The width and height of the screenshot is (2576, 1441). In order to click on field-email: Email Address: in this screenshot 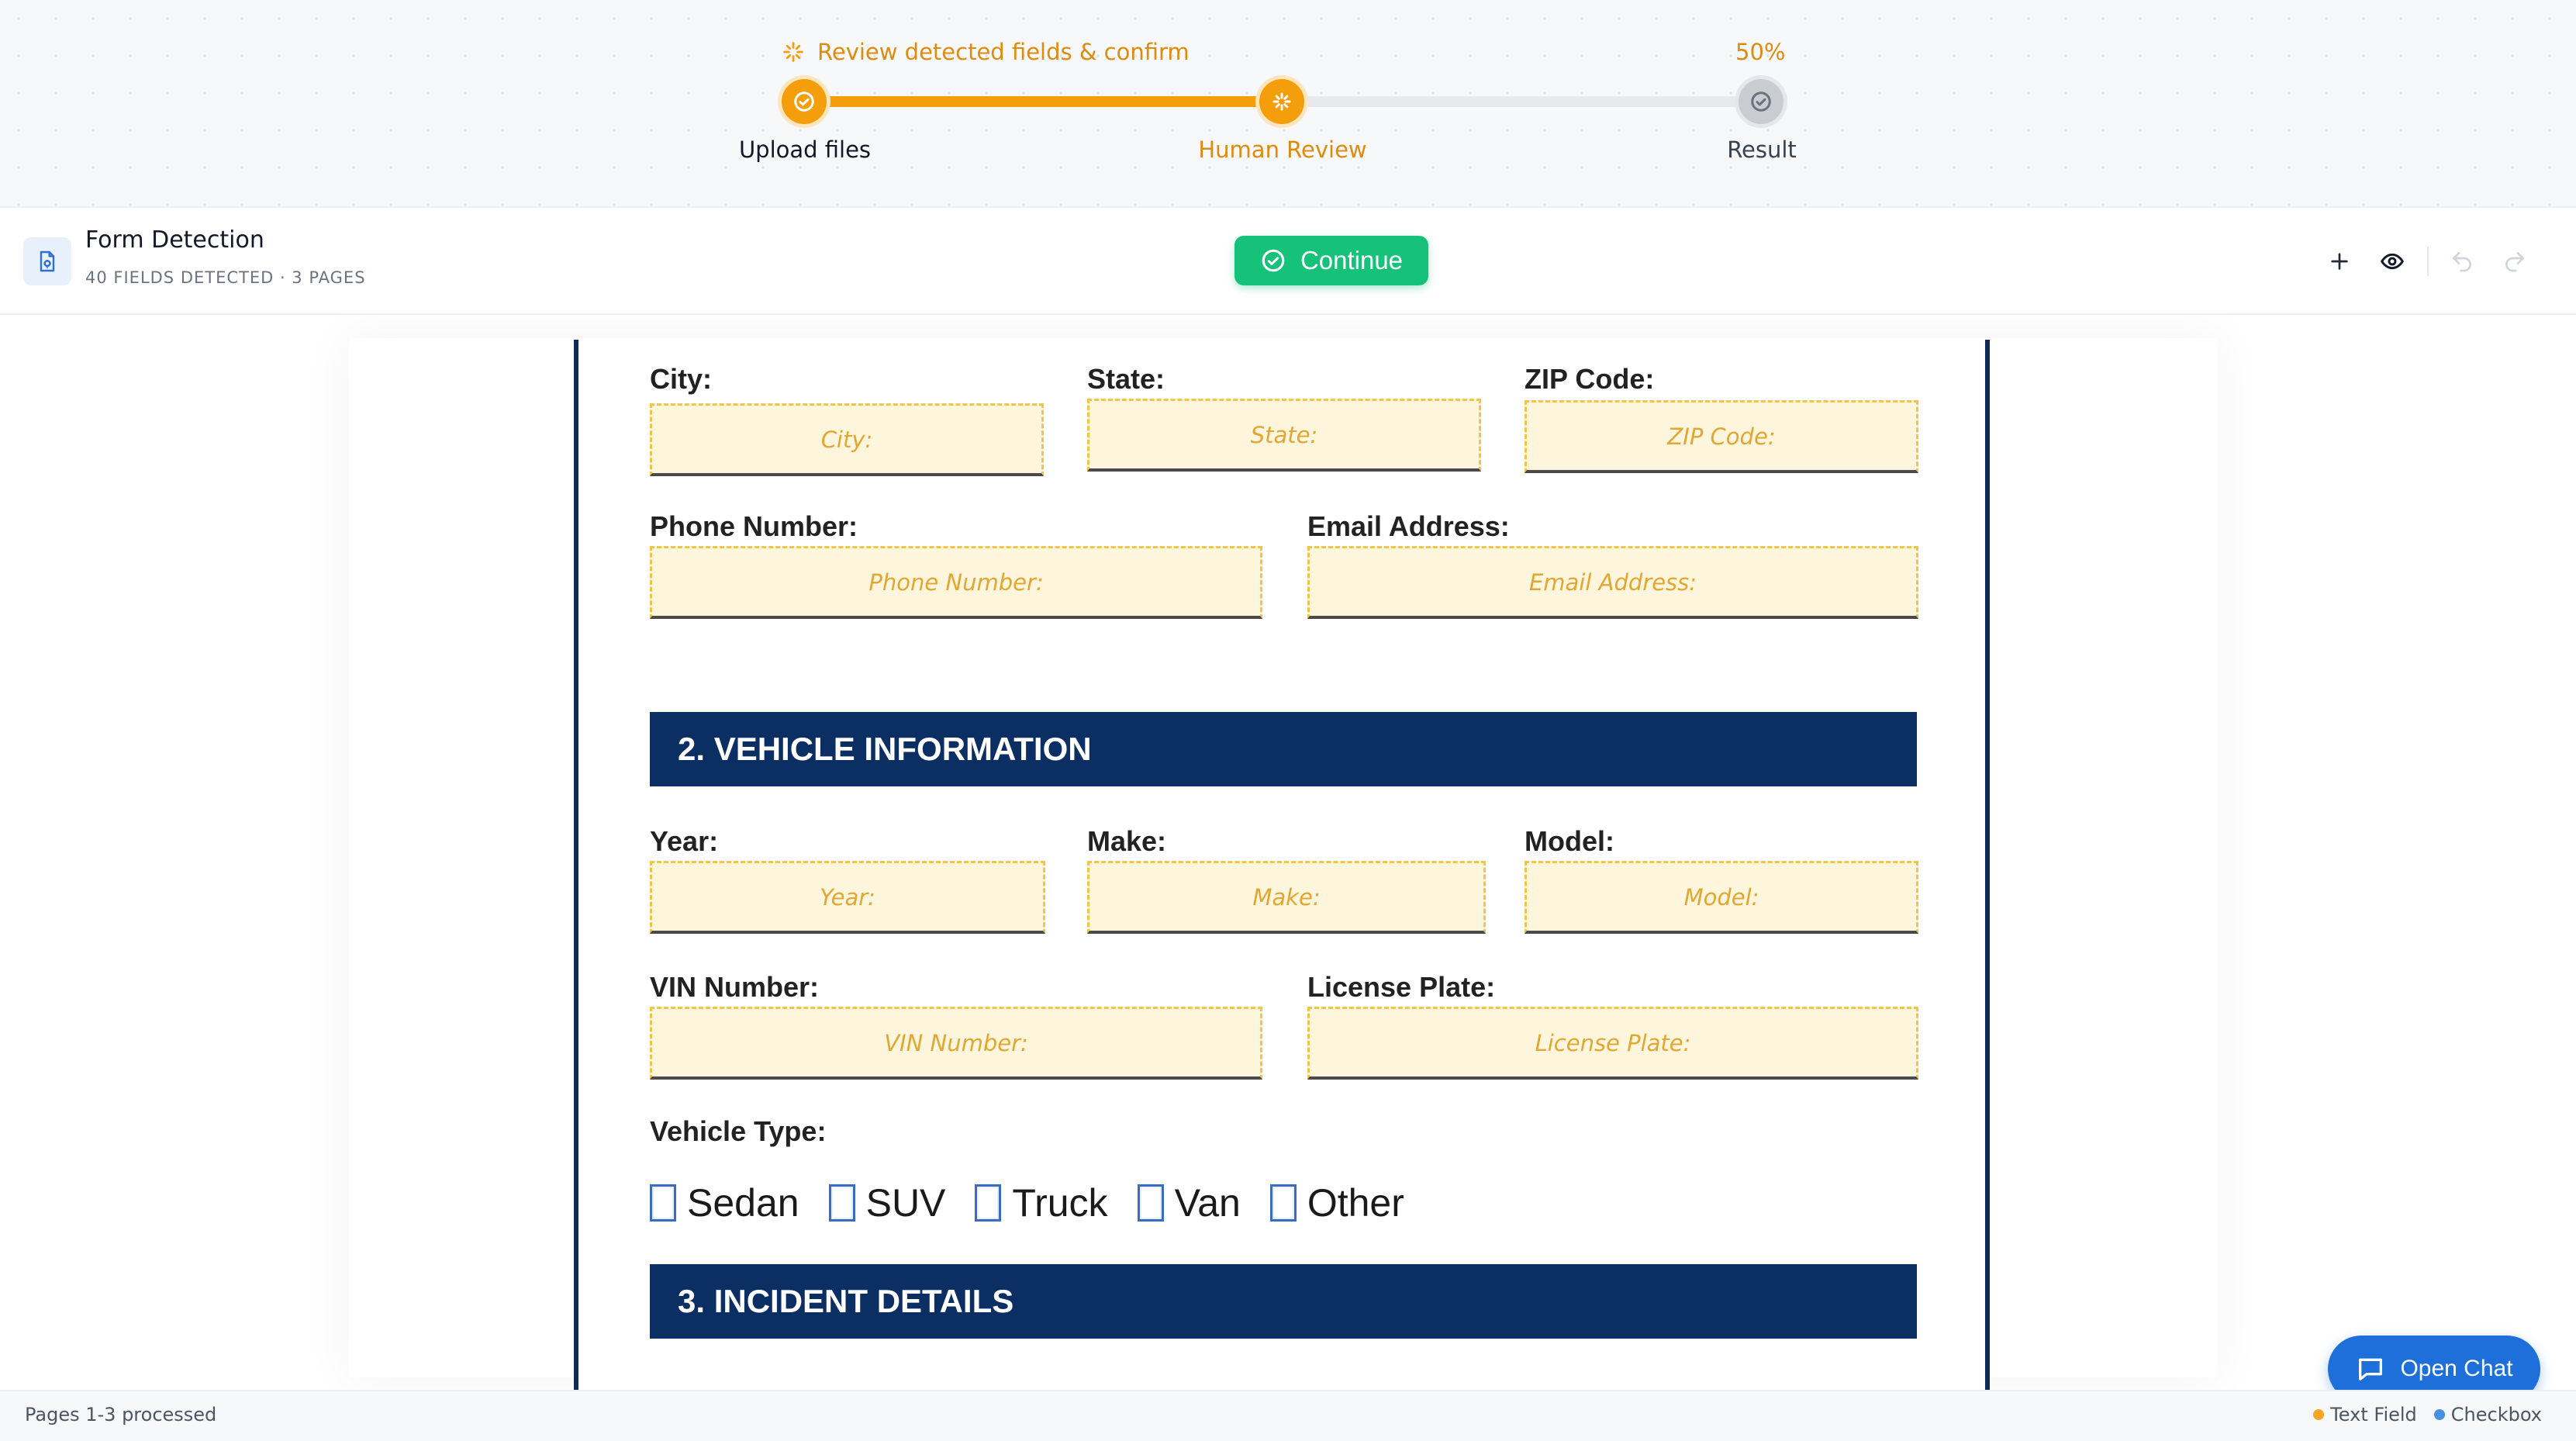, I will do `click(1612, 582)`.